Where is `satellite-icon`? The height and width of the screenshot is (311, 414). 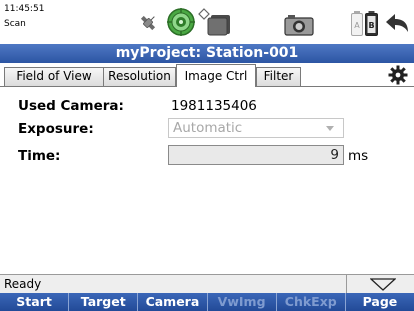
satellite-icon is located at coordinates (148, 23).